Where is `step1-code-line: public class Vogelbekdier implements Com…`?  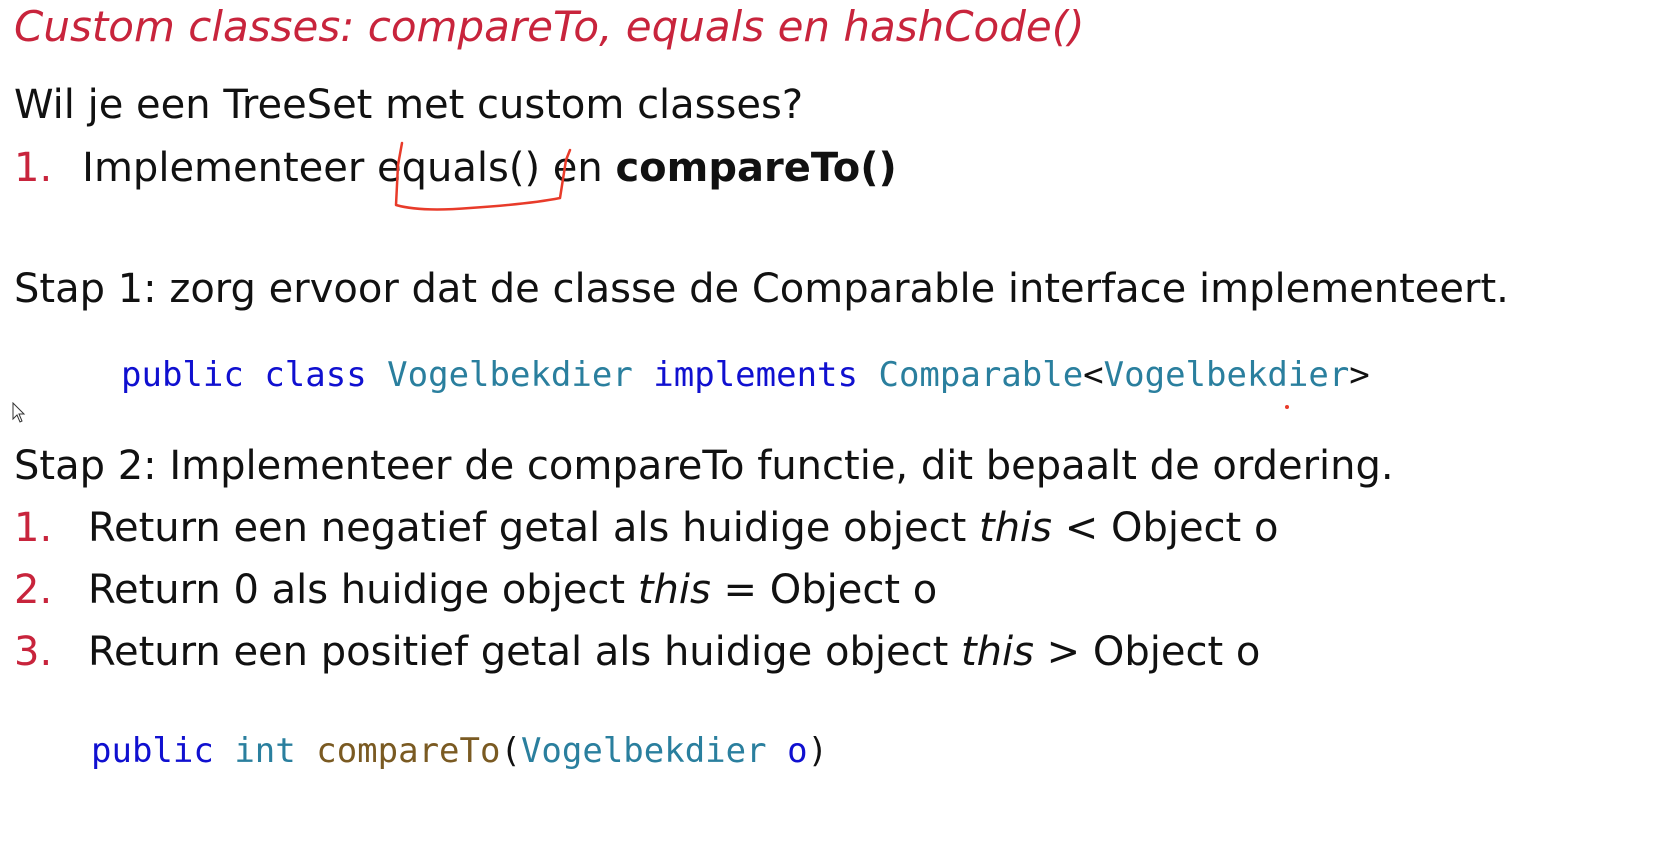
step1-code-line: public class Vogelbekdier implements Com… is located at coordinates (745, 375).